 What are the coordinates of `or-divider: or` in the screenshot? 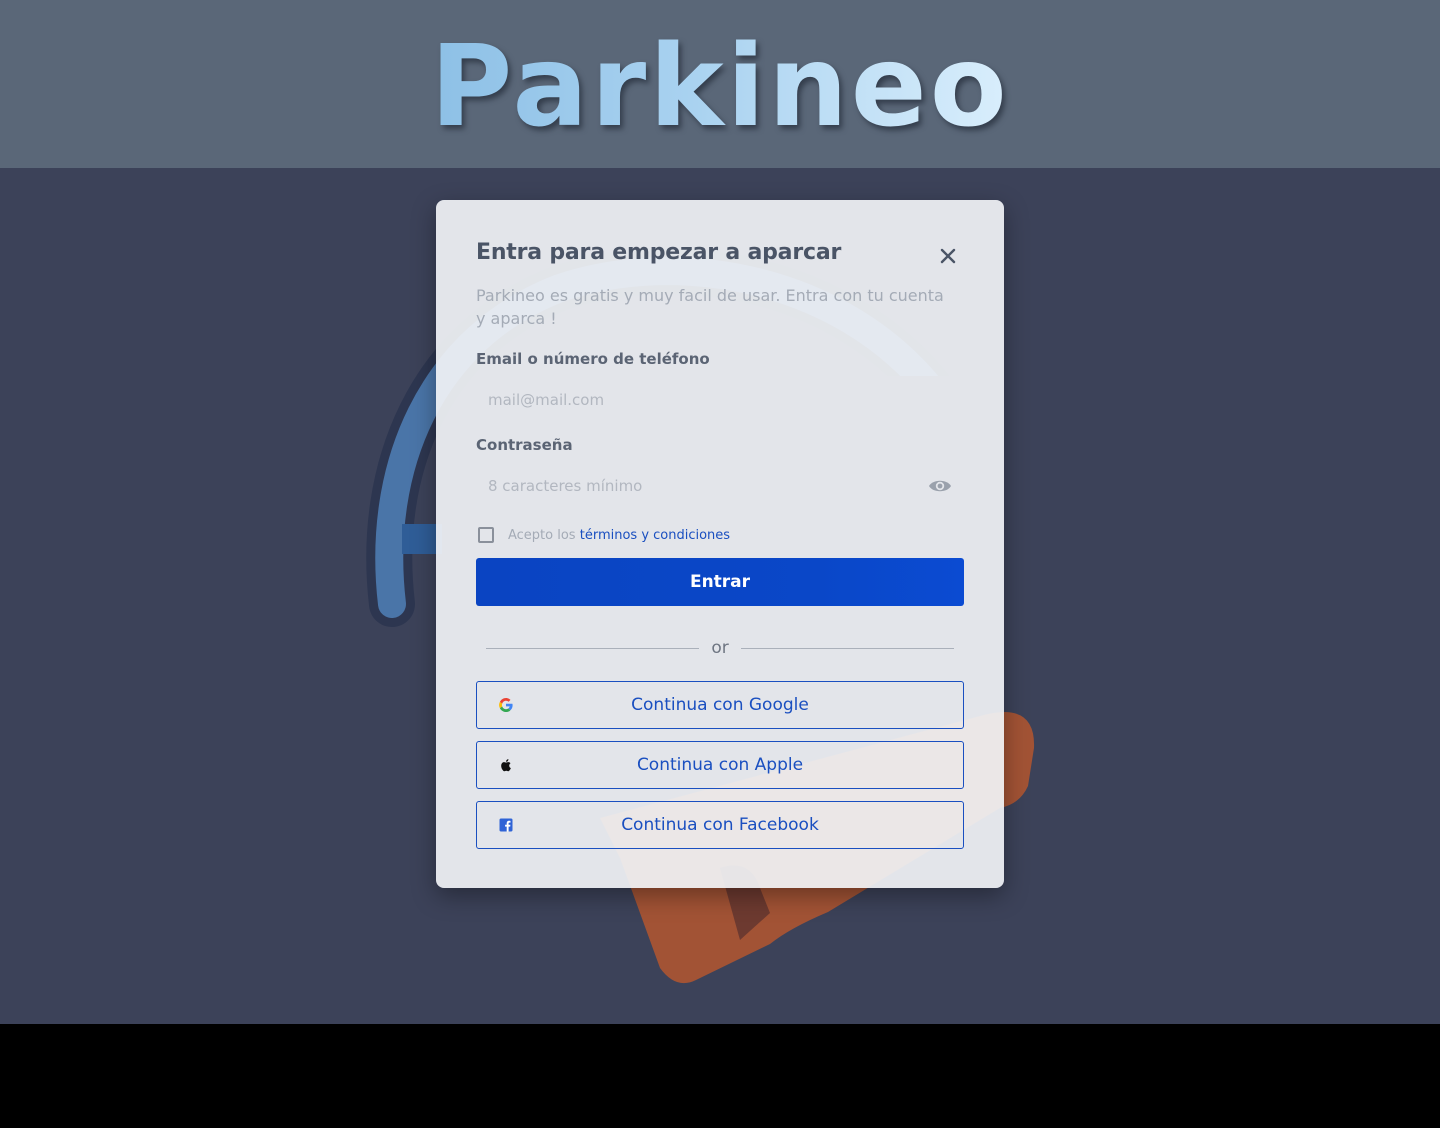 It's located at (720, 648).